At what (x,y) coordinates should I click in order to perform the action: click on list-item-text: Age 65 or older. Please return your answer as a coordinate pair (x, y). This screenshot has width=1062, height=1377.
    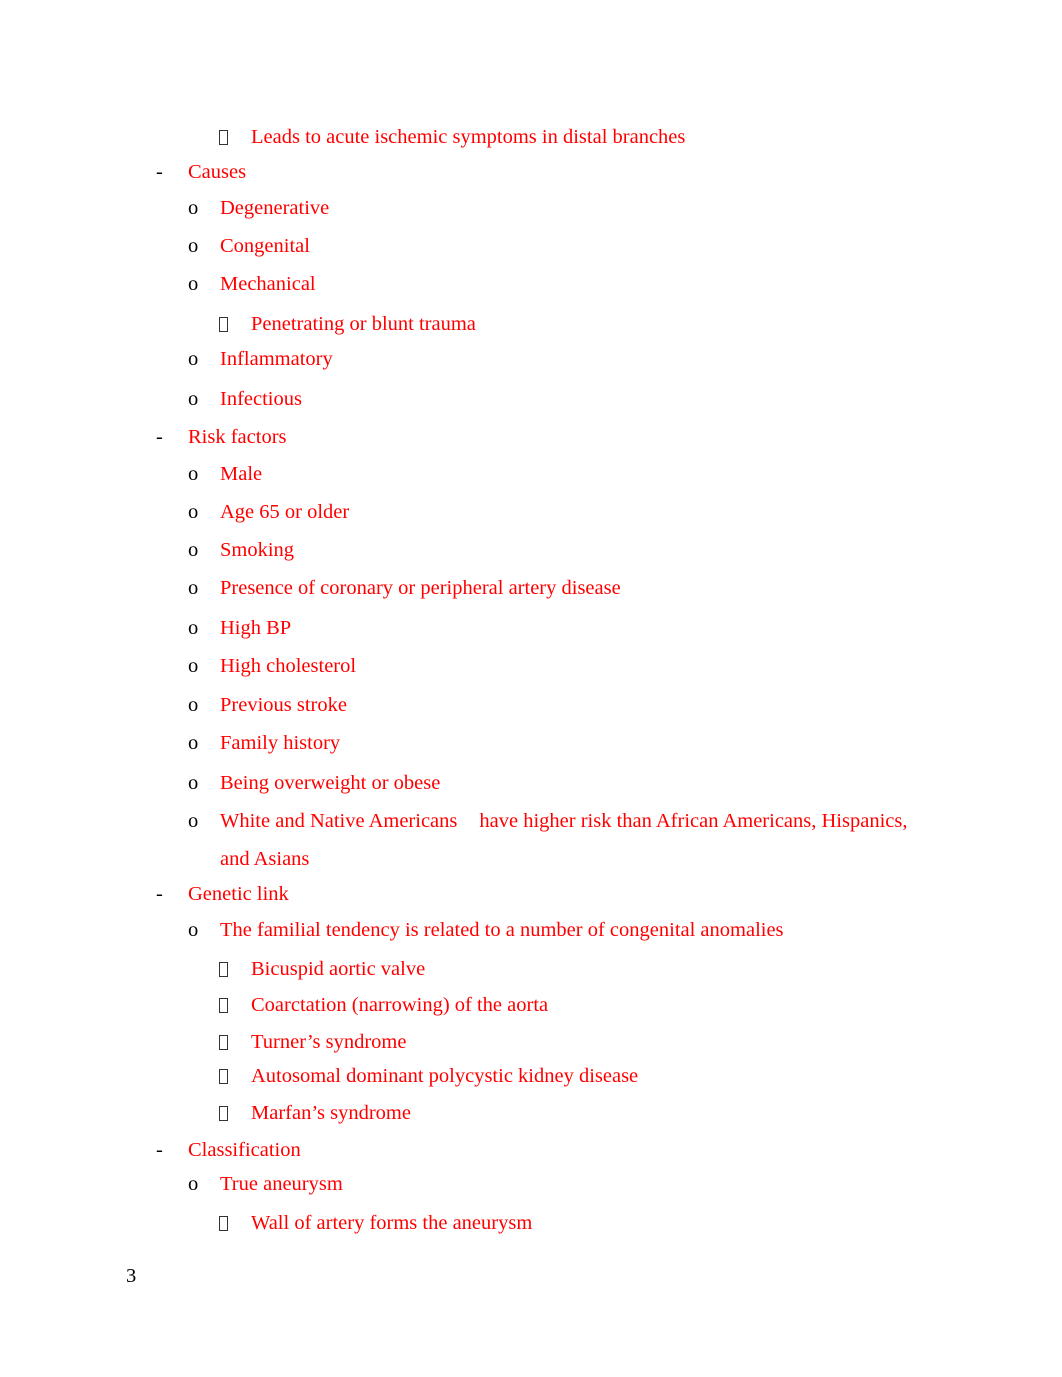
    Looking at the image, I should click on (285, 512).